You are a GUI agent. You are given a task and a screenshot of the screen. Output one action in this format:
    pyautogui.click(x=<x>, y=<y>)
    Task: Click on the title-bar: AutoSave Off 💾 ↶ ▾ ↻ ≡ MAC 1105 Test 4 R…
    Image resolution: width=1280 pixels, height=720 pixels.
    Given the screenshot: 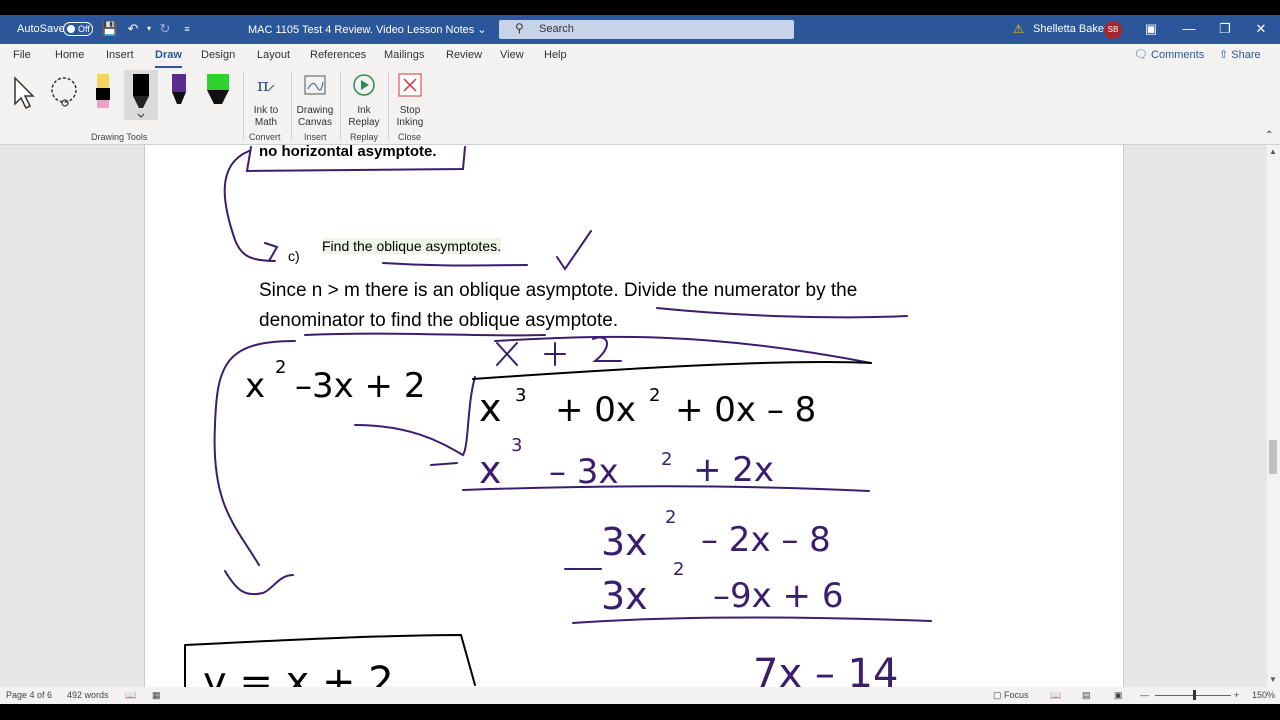 What is the action you would take?
    pyautogui.click(x=640, y=29)
    